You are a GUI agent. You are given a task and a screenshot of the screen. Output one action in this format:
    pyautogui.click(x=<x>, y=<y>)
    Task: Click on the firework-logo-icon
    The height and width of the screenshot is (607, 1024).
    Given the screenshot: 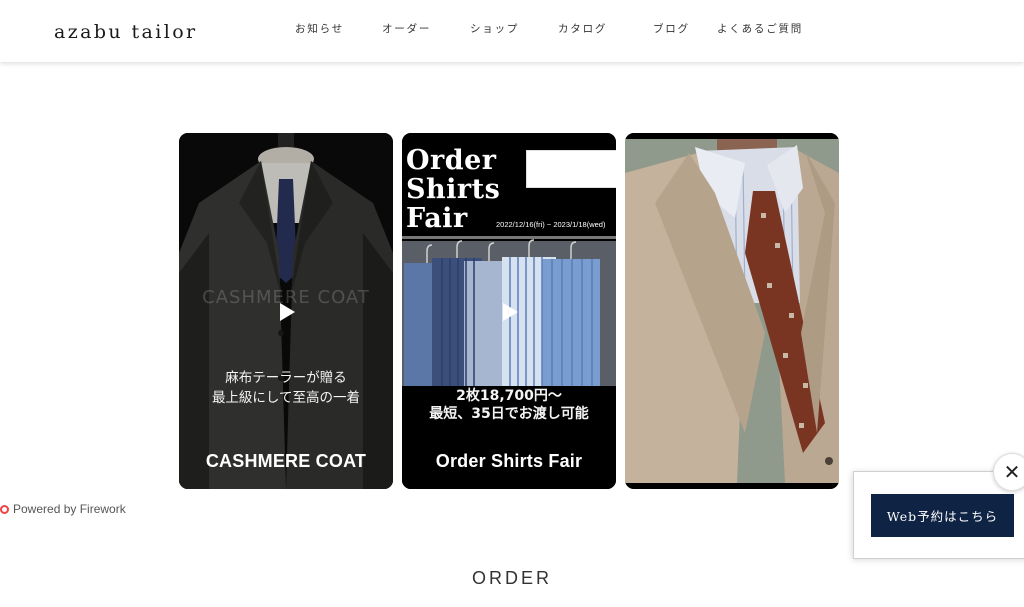 What is the action you would take?
    pyautogui.click(x=4, y=509)
    